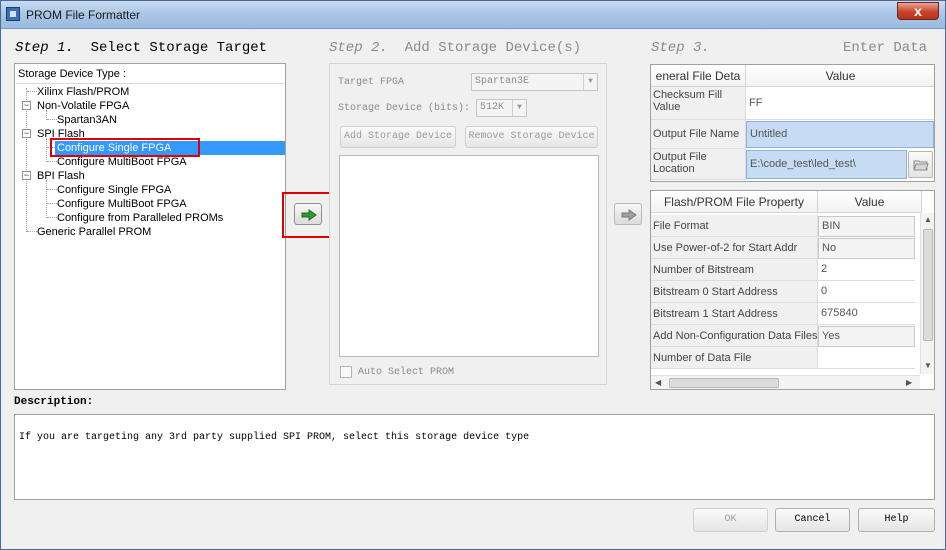  Describe the element at coordinates (346, 372) in the screenshot. I see `auto-select-prom-checkbox` at that location.